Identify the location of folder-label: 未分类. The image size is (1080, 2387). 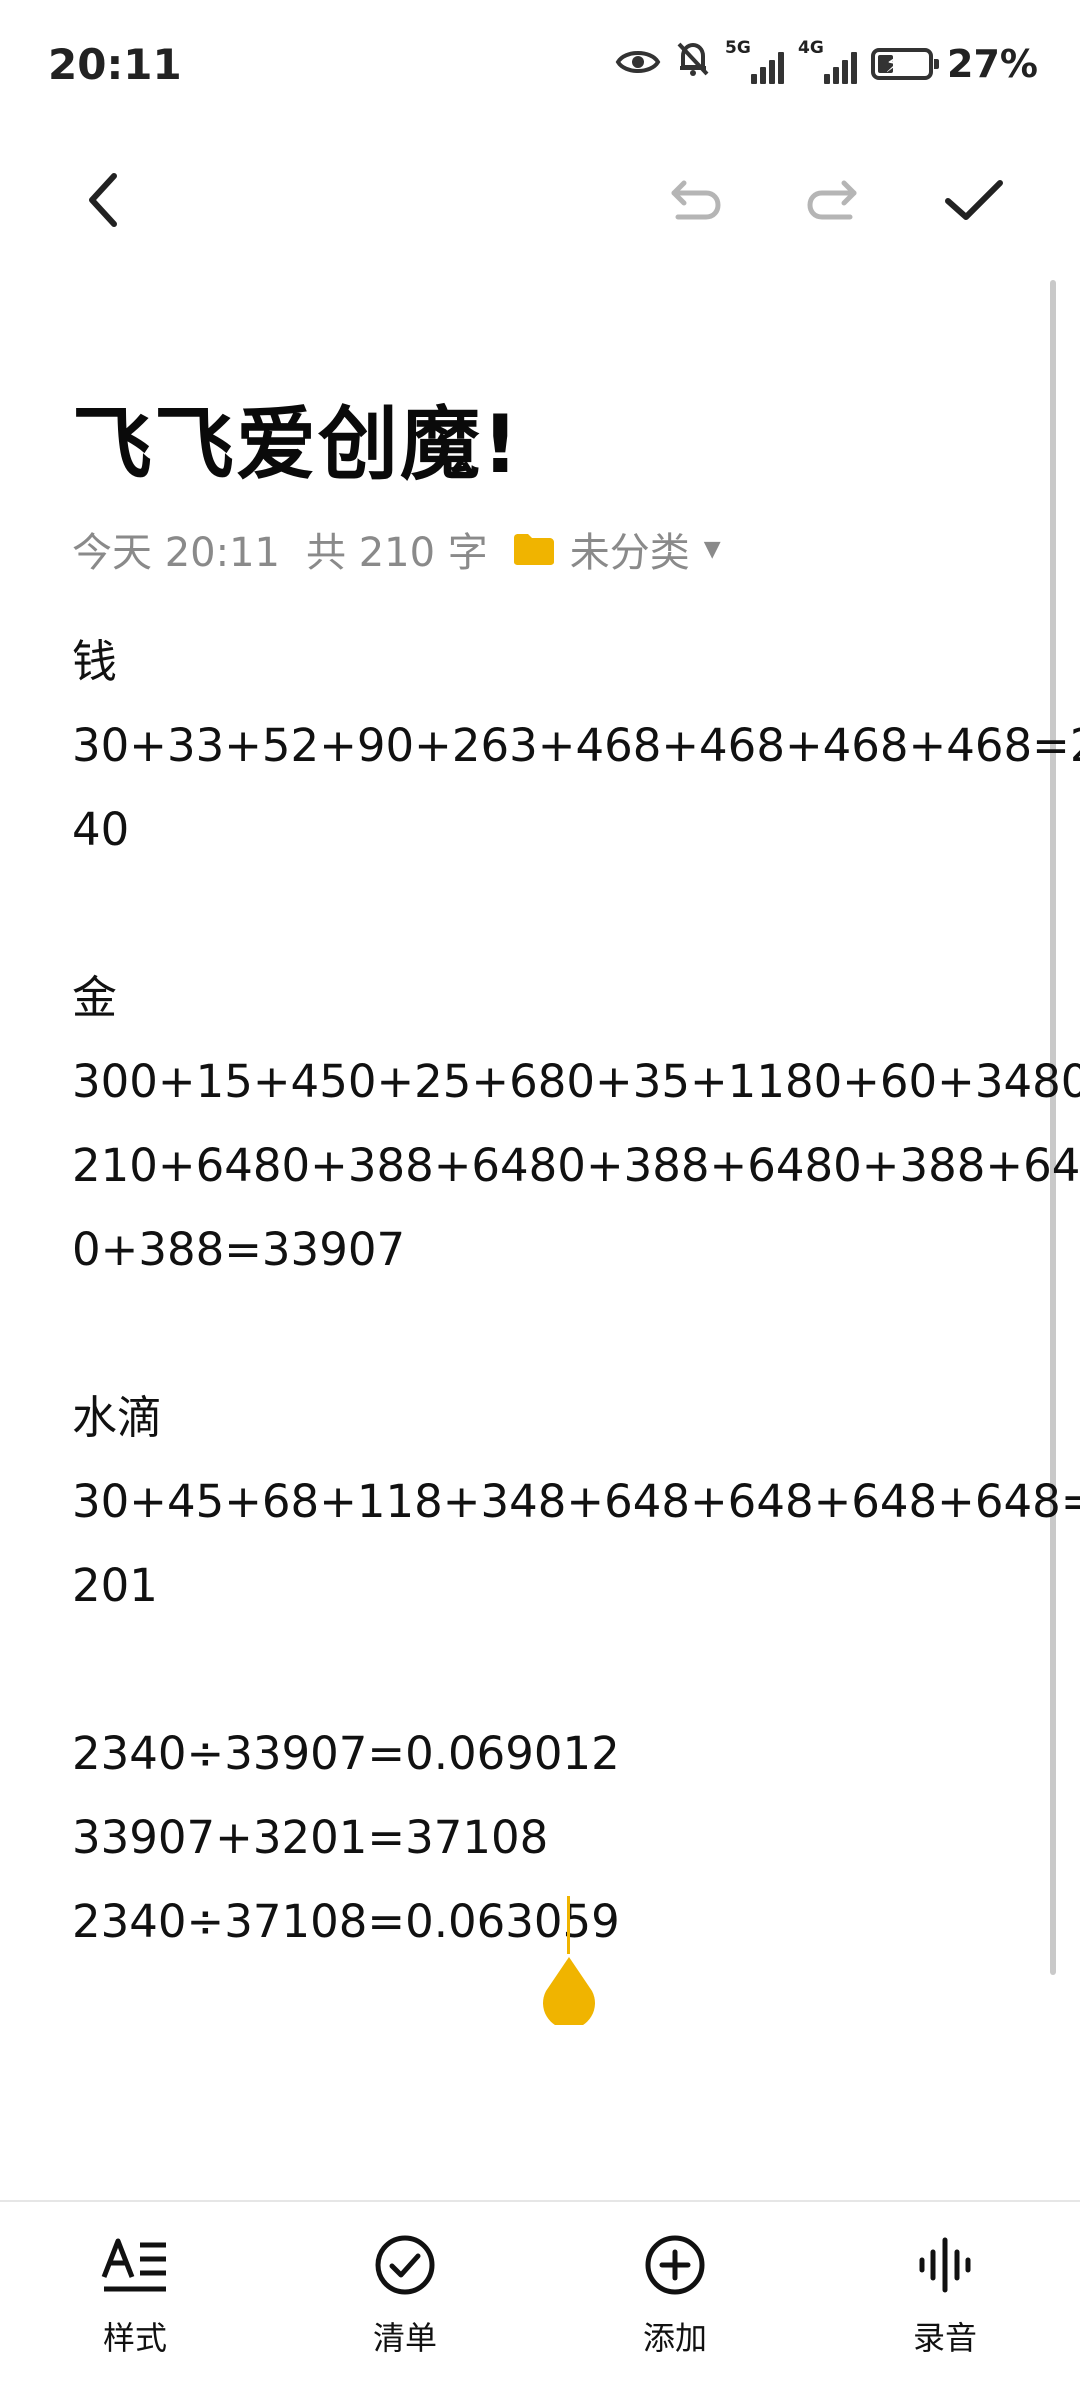
(629, 553).